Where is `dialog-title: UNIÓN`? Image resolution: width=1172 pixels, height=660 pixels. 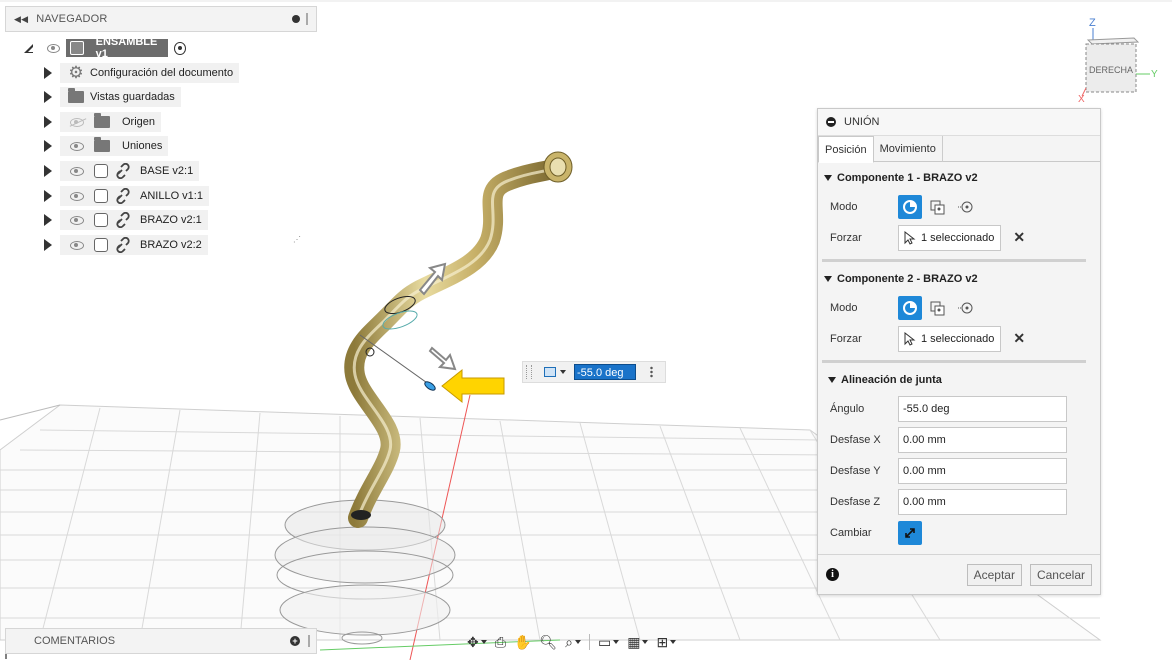
dialog-title: UNIÓN is located at coordinates (862, 122).